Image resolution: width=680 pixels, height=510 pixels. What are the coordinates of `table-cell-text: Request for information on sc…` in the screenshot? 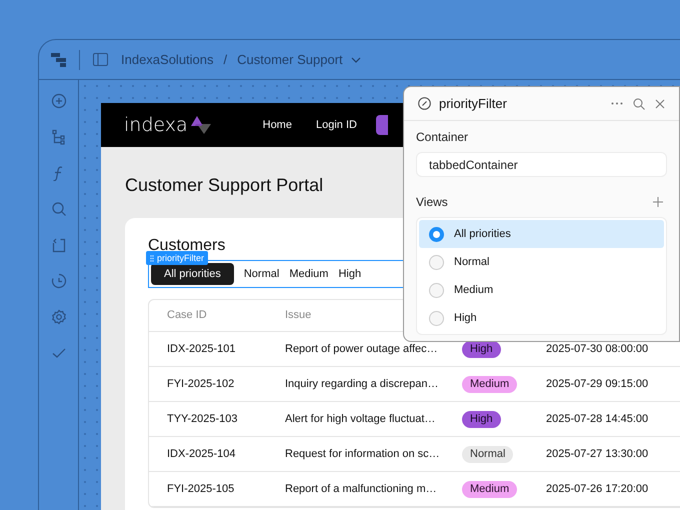 It's located at (362, 454).